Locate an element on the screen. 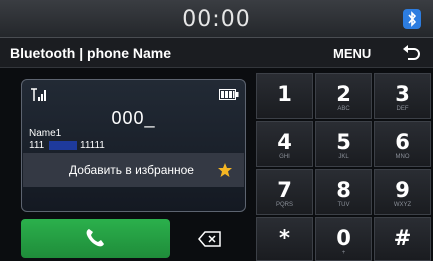 This screenshot has height=261, width=433. key-digit: 5 is located at coordinates (343, 142).